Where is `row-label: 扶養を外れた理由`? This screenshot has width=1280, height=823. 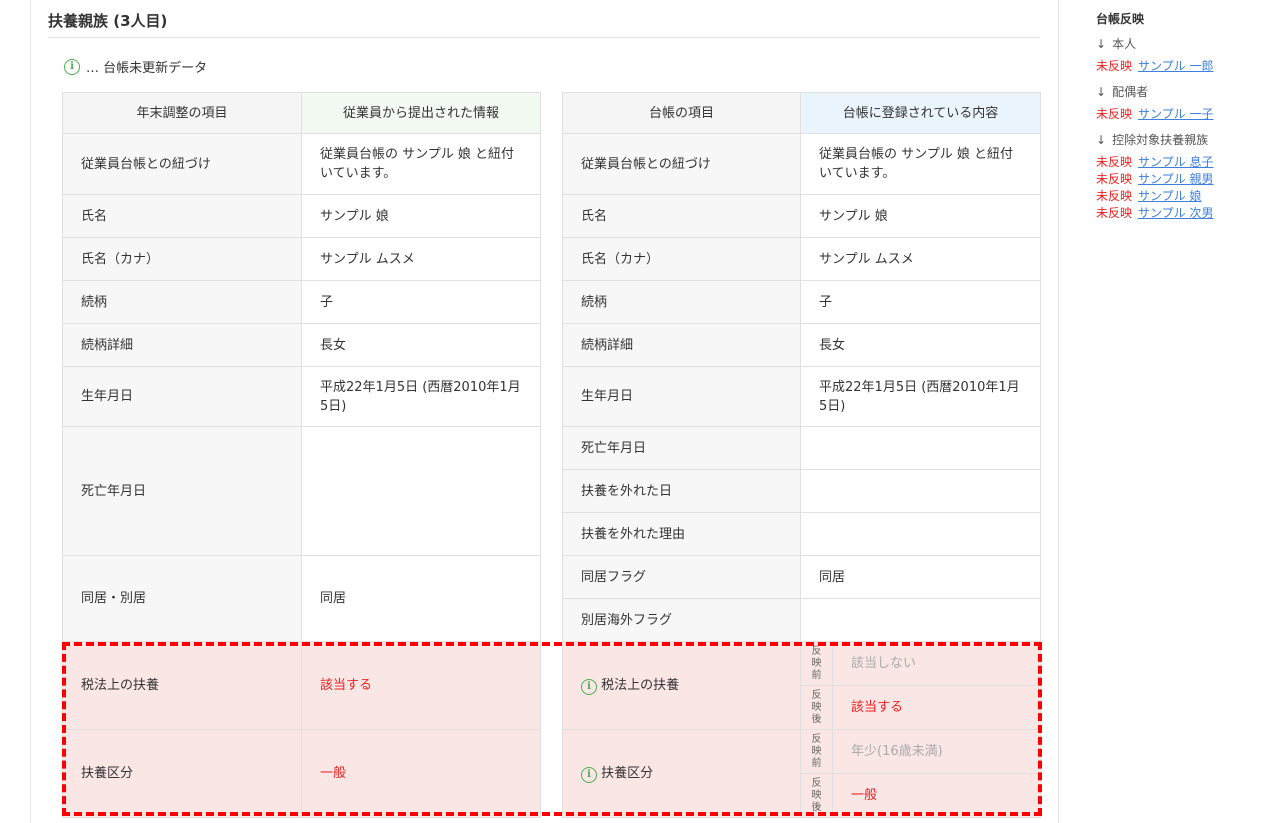
row-label: 扶養を外れた理由 is located at coordinates (681, 534).